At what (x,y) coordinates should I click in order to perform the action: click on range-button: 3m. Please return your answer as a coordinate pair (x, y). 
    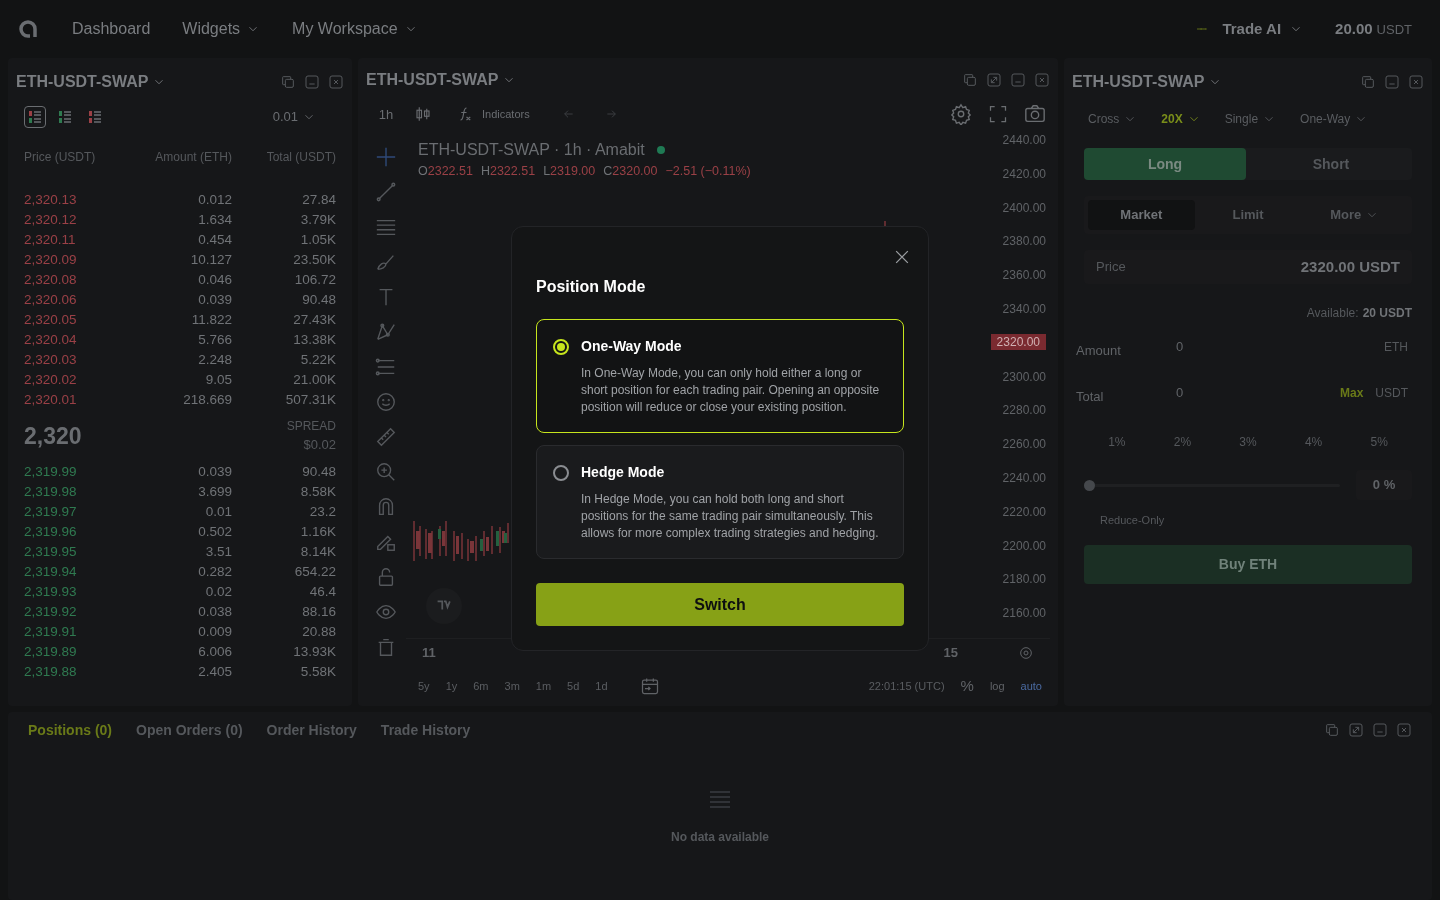
    Looking at the image, I should click on (512, 686).